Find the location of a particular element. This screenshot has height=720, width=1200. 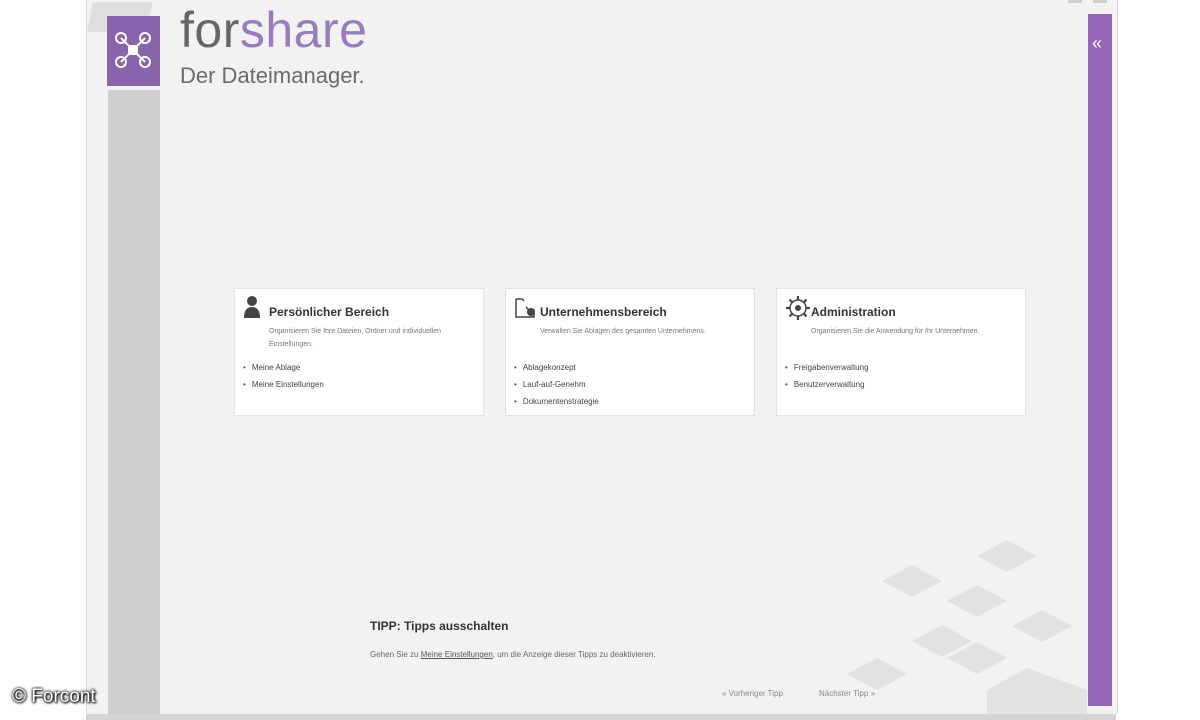

tip-title: TIPP: Tipps ausschalten is located at coordinates (439, 626).